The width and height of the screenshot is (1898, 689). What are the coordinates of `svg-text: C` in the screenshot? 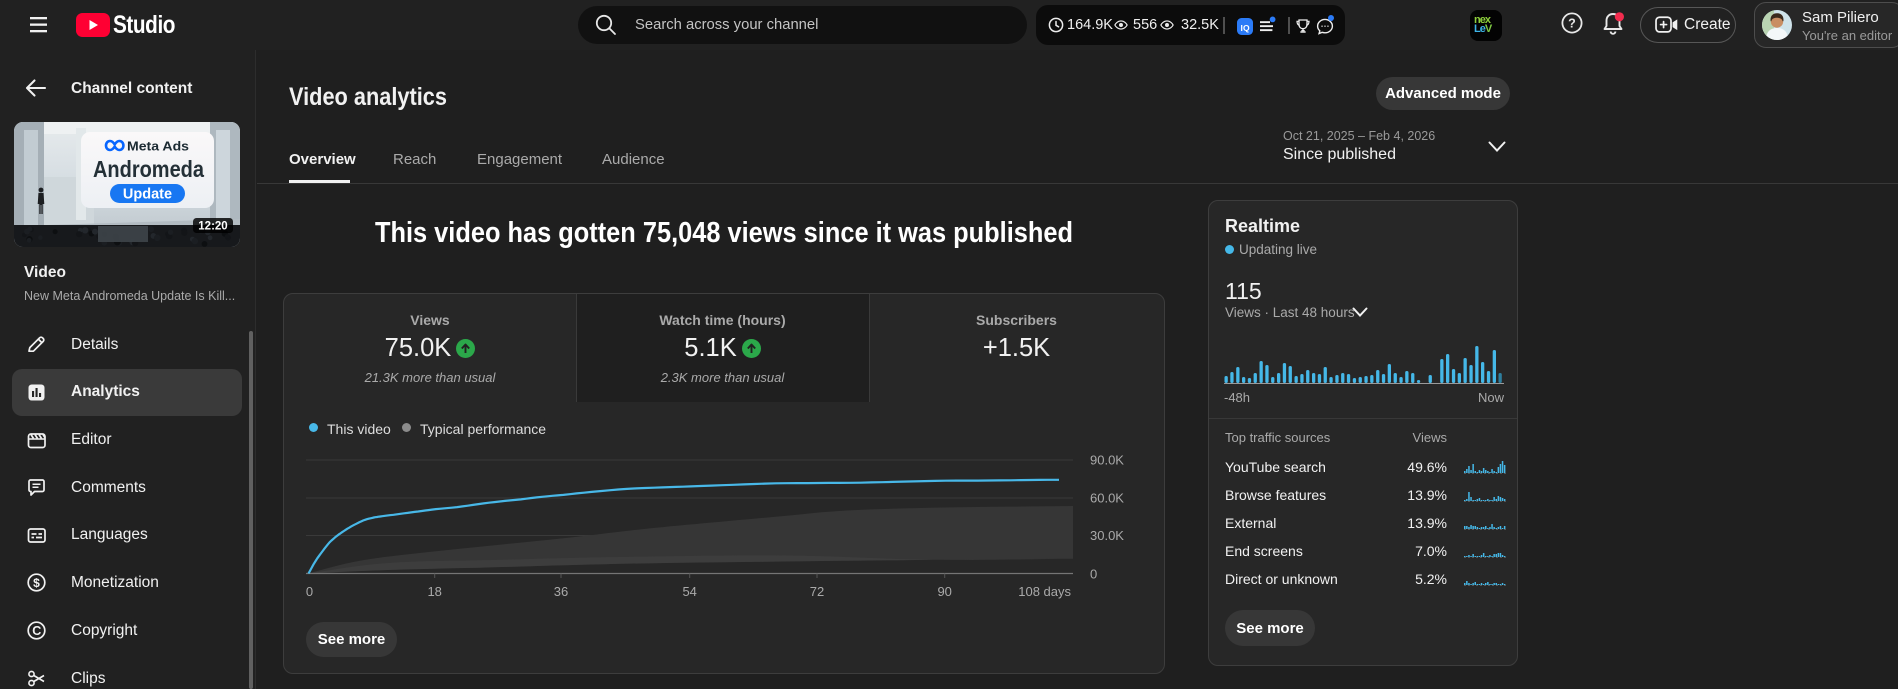 It's located at (36, 631).